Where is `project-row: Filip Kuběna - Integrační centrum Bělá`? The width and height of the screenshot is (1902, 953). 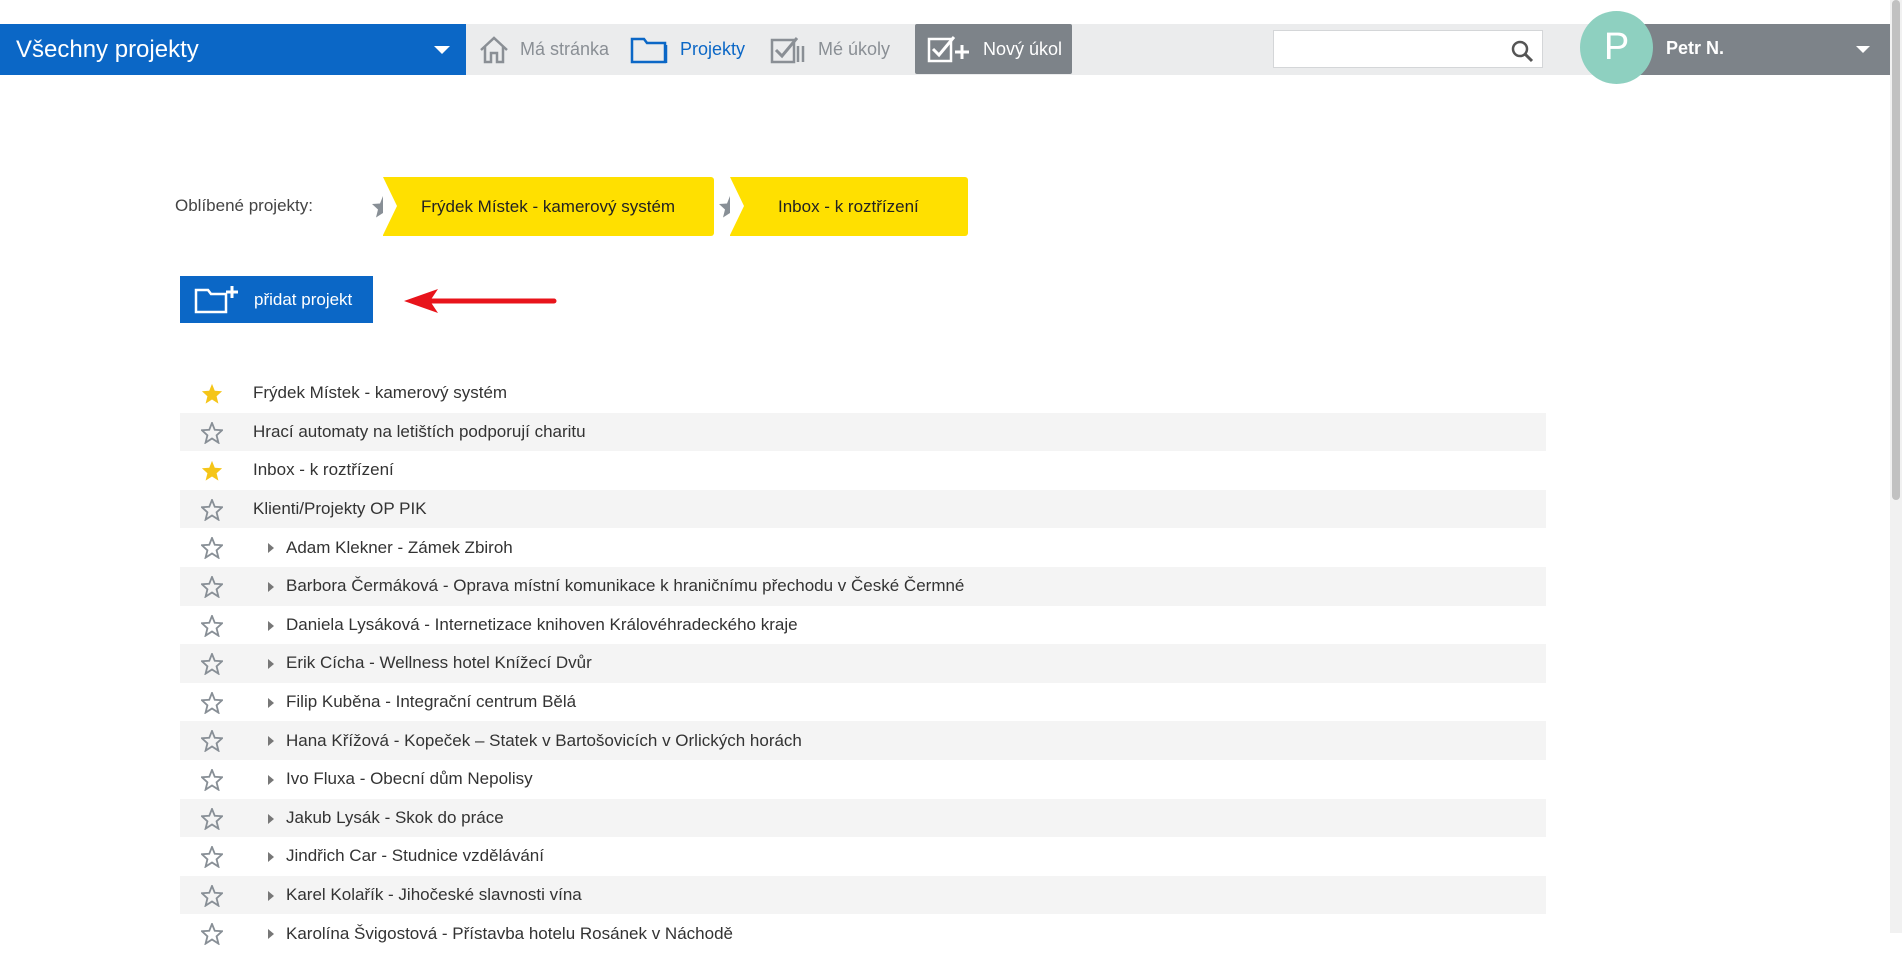 project-row: Filip Kuběna - Integrační centrum Bělá is located at coordinates (863, 702).